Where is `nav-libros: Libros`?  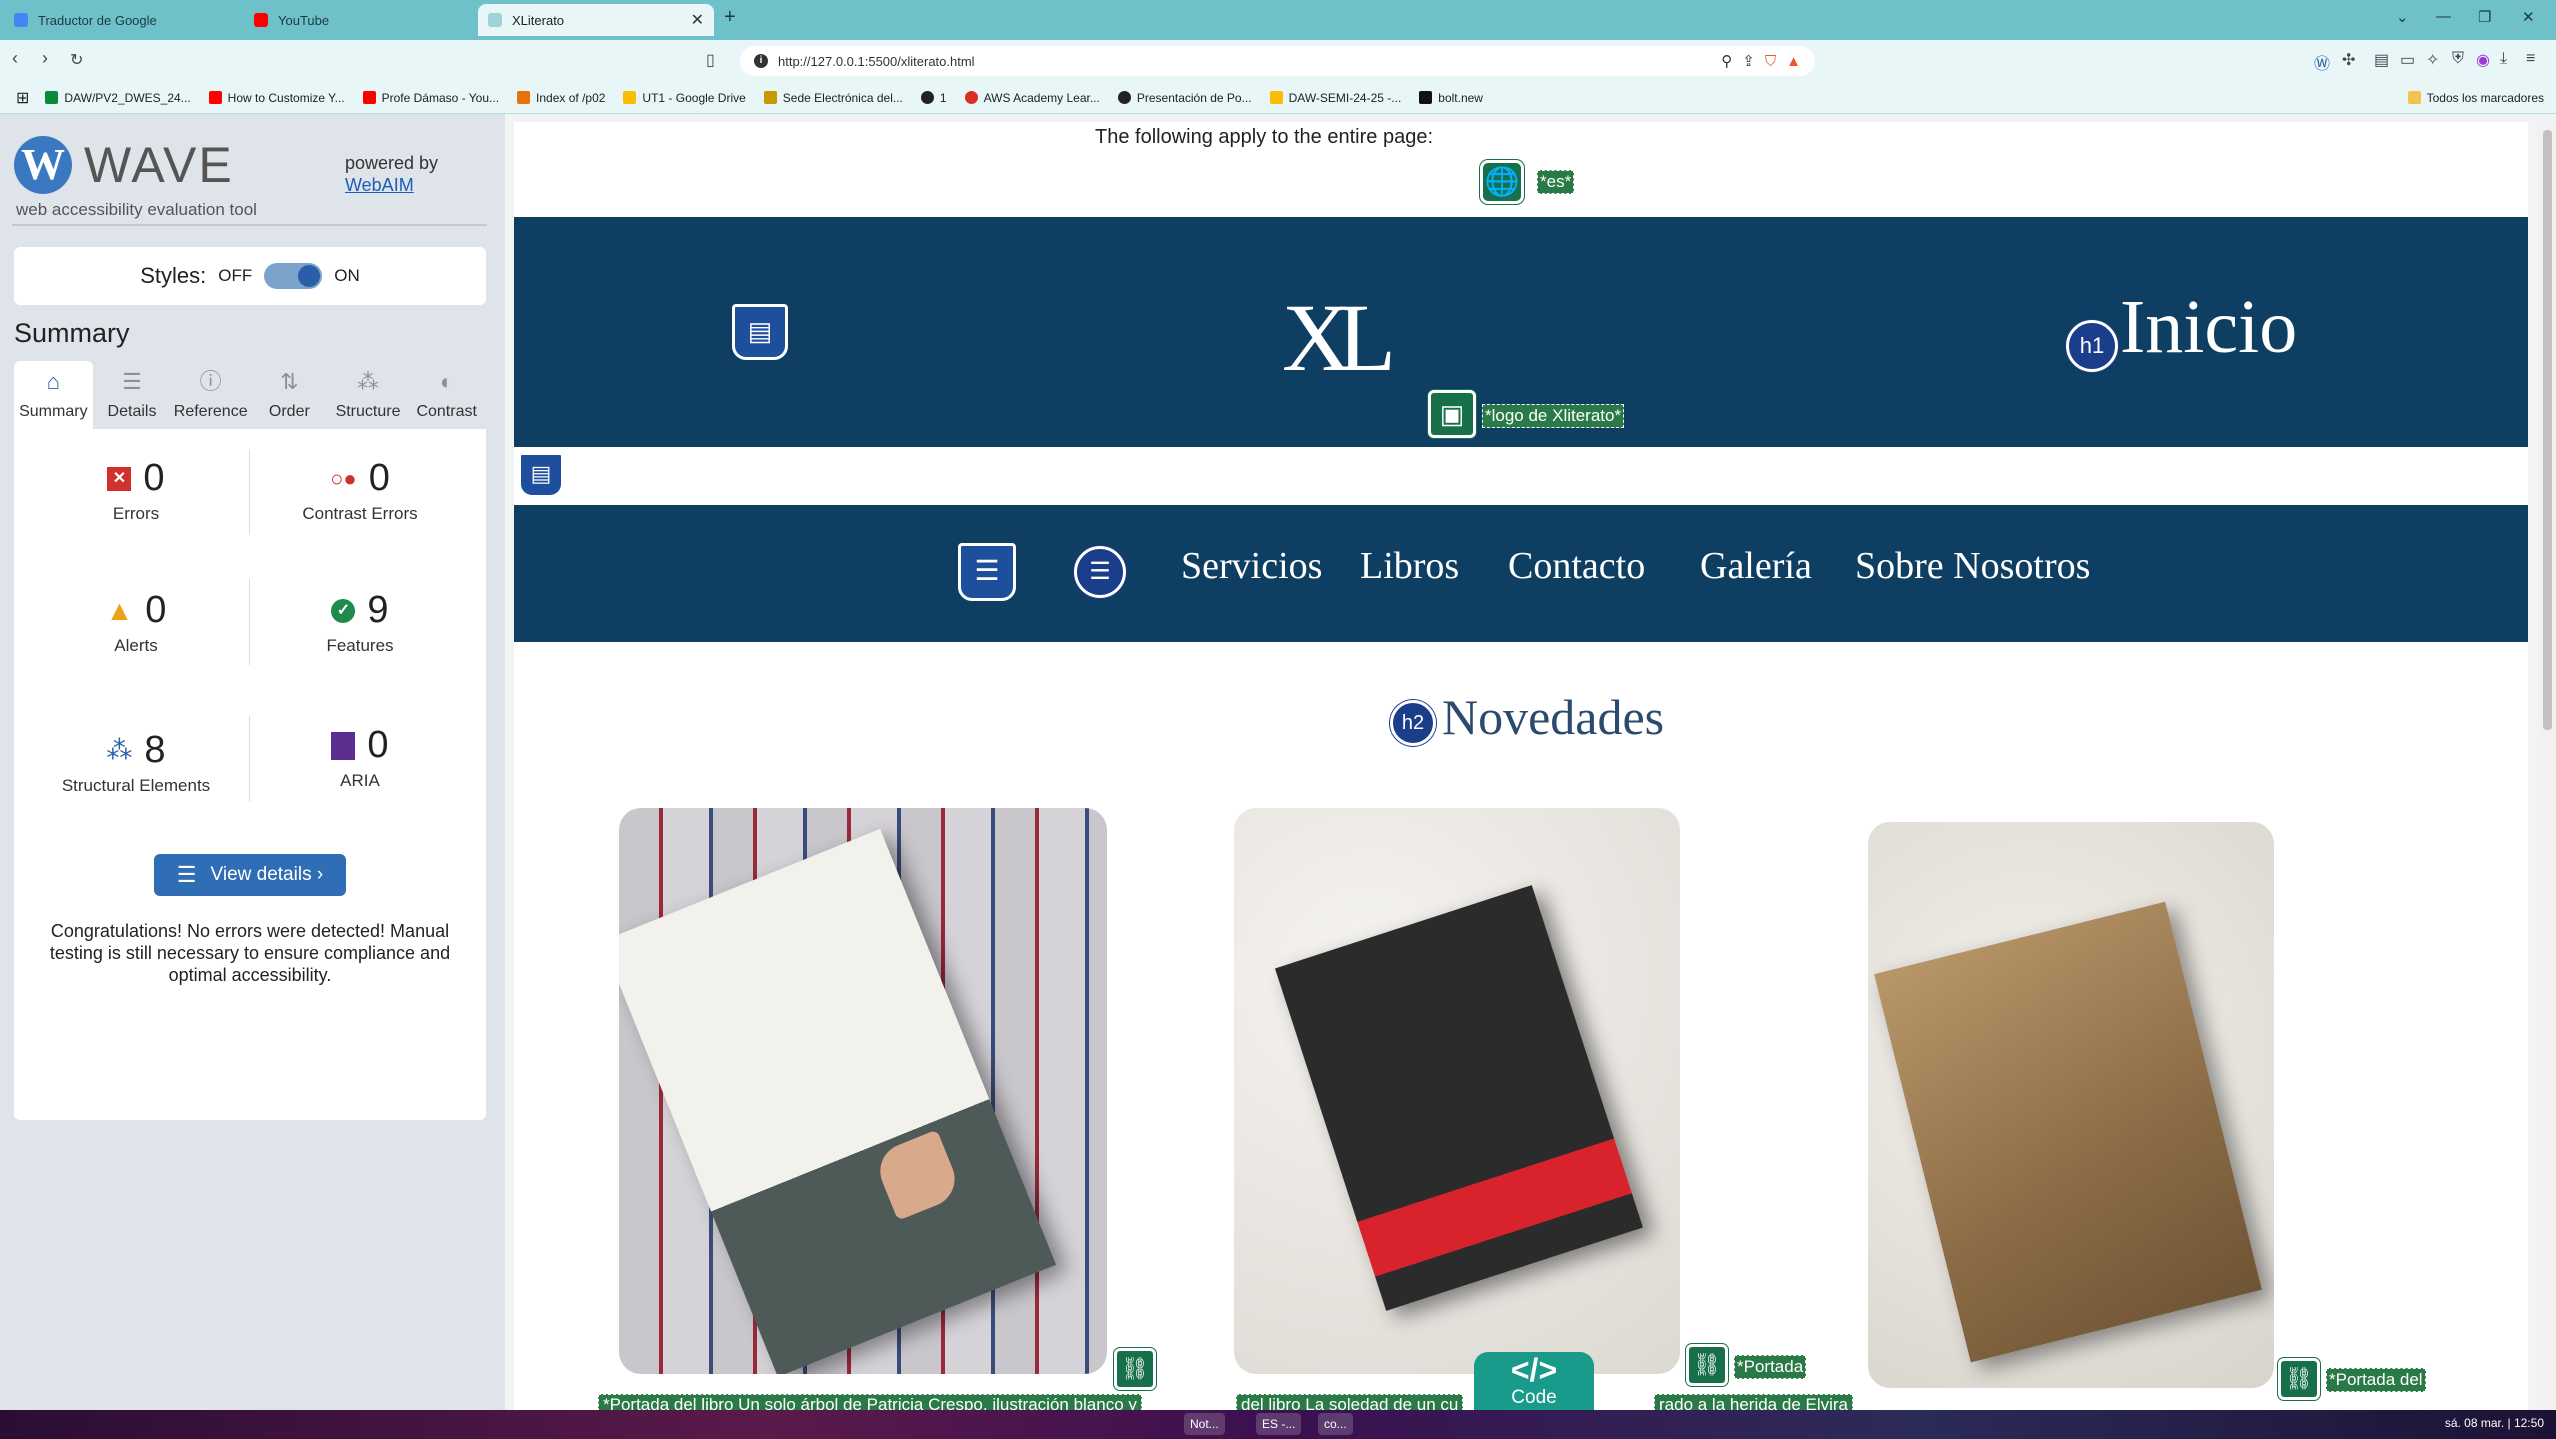
nav-libros: Libros is located at coordinates (1409, 566).